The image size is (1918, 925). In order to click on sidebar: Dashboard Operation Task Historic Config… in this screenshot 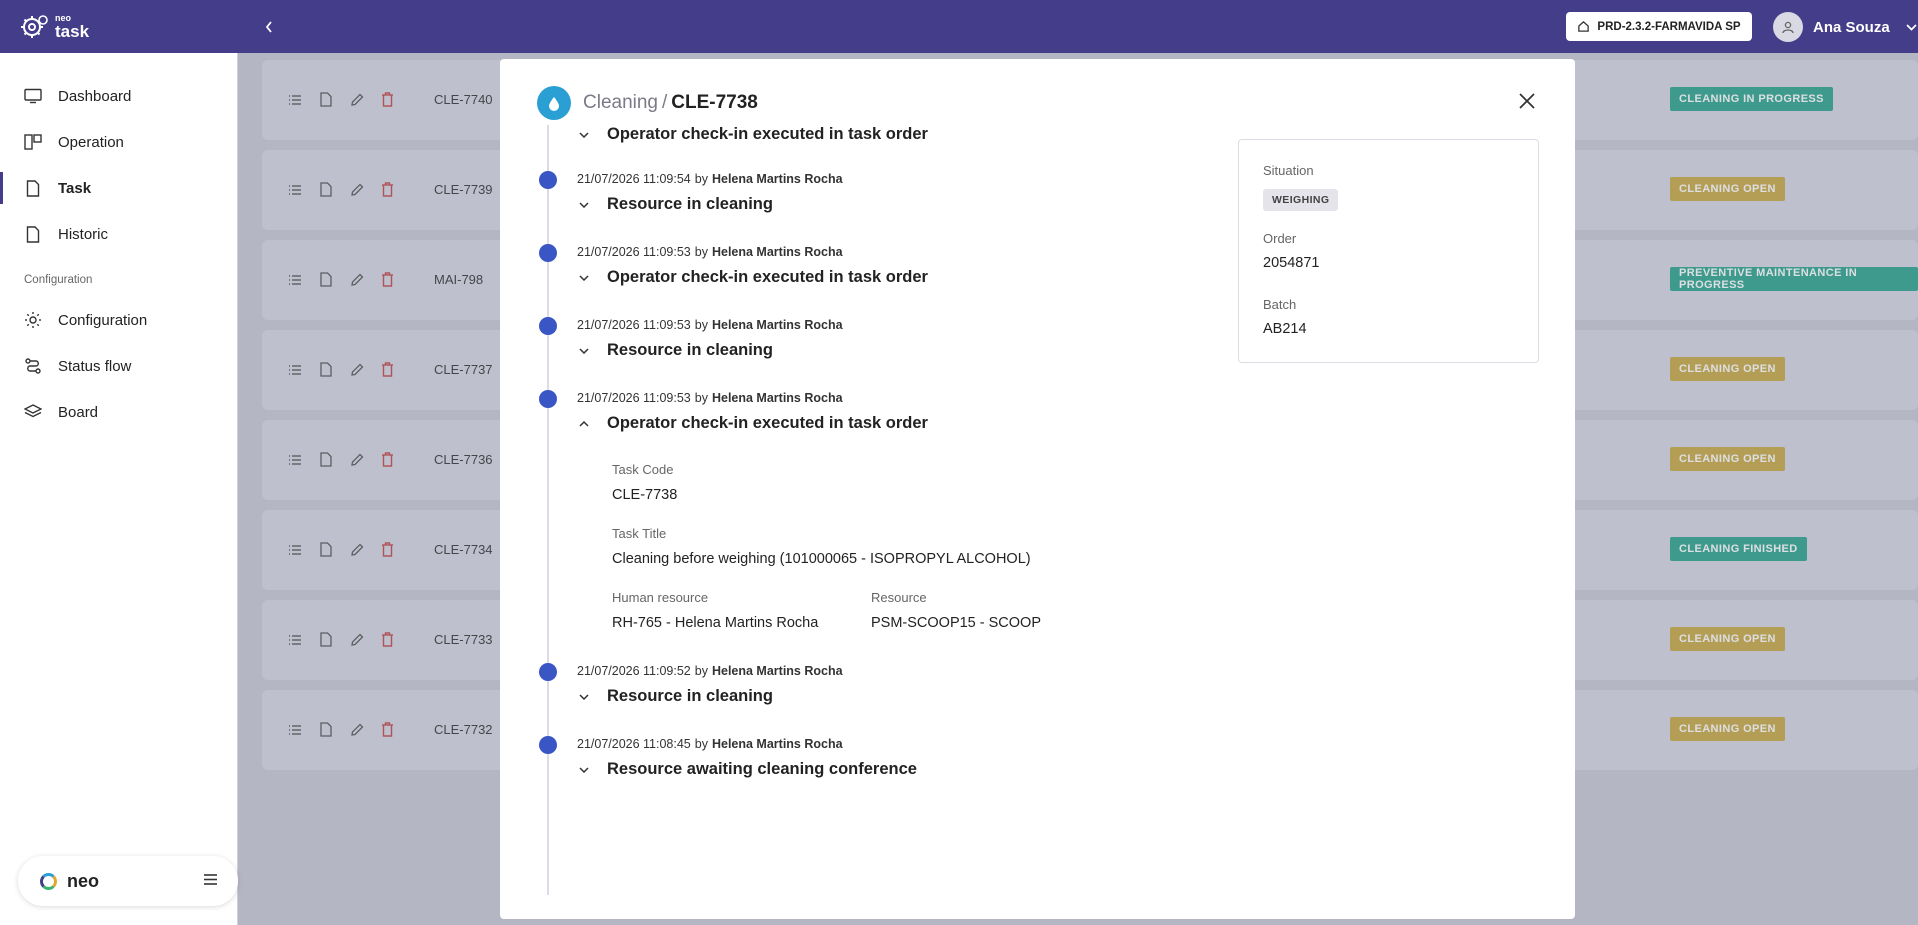, I will do `click(119, 489)`.